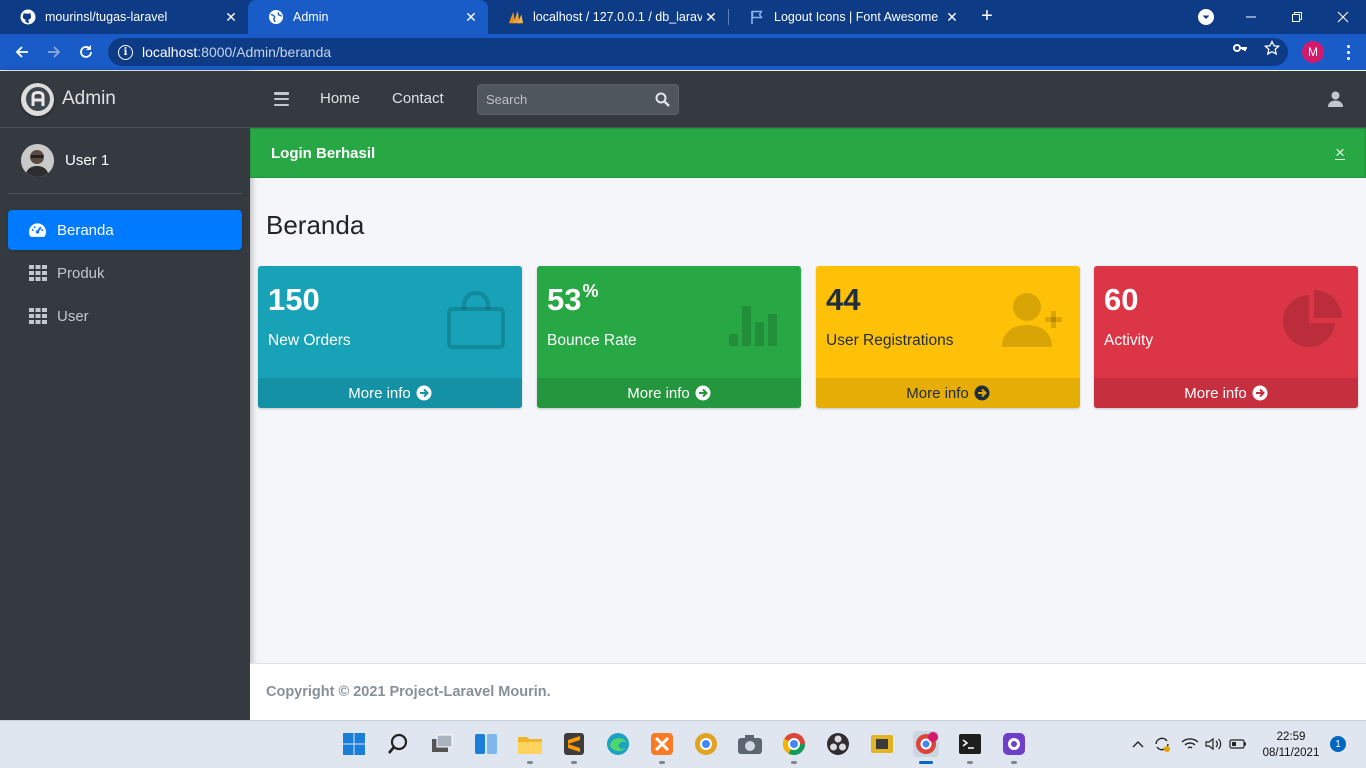 Image resolution: width=1366 pixels, height=768 pixels. Describe the element at coordinates (808, 691) in the screenshot. I see `page-footer: Copyright © 2021 Project-Laravel Mourin.` at that location.